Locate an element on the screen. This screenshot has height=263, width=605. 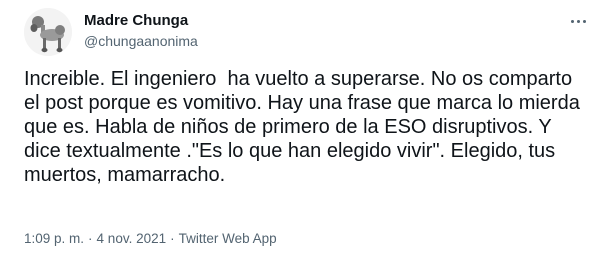
tweet-metadata: 1:09 p. m. · 4 nov. 2021 · Twitter Web App is located at coordinates (150, 239).